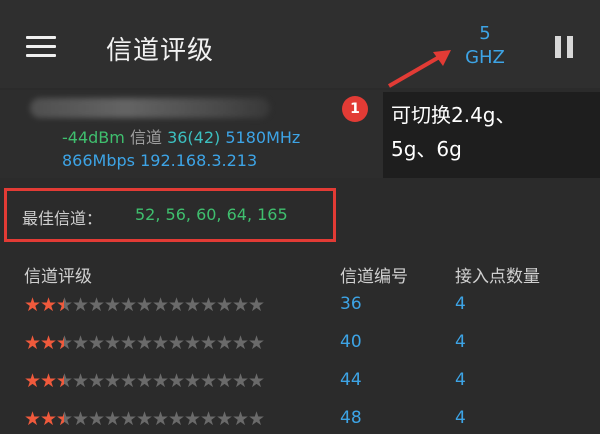  I want to click on connection-line-2: 866Mbps 192.168.3.213, so click(159, 160).